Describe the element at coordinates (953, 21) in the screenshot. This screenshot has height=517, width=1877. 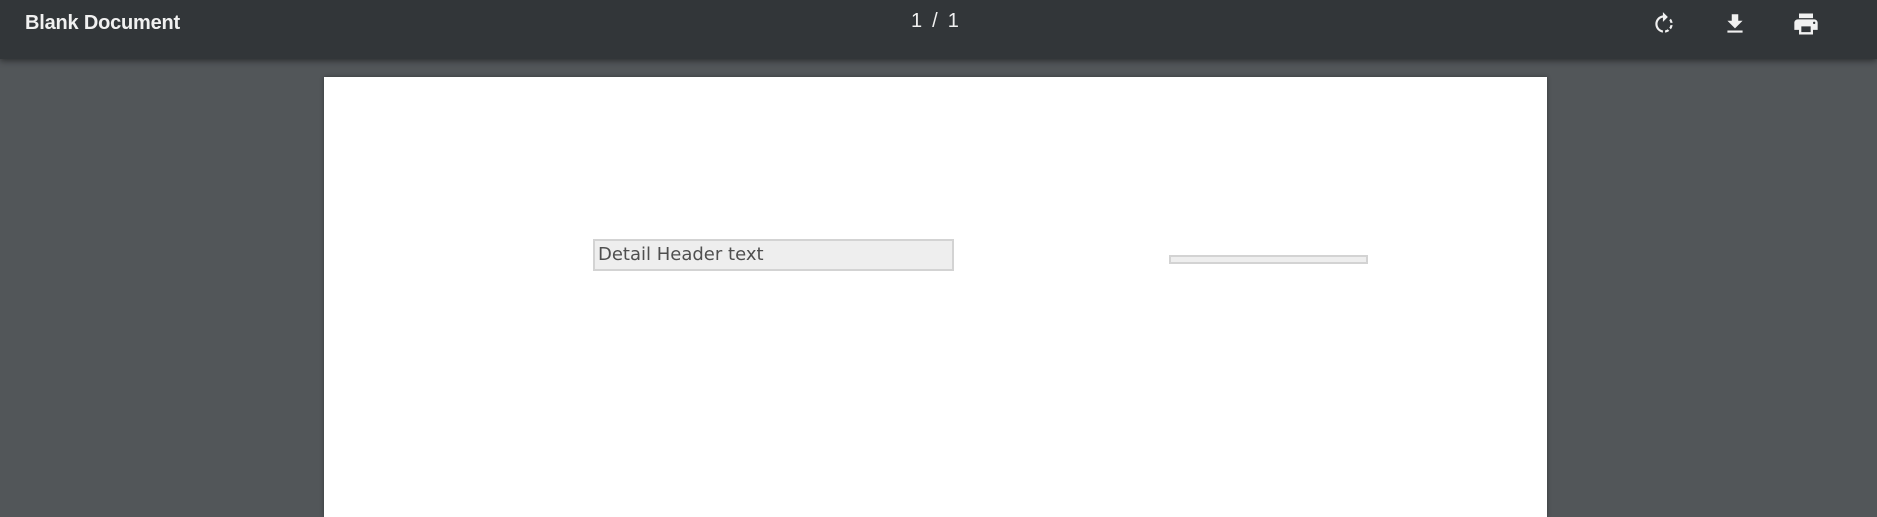
I see `total-pages: 1` at that location.